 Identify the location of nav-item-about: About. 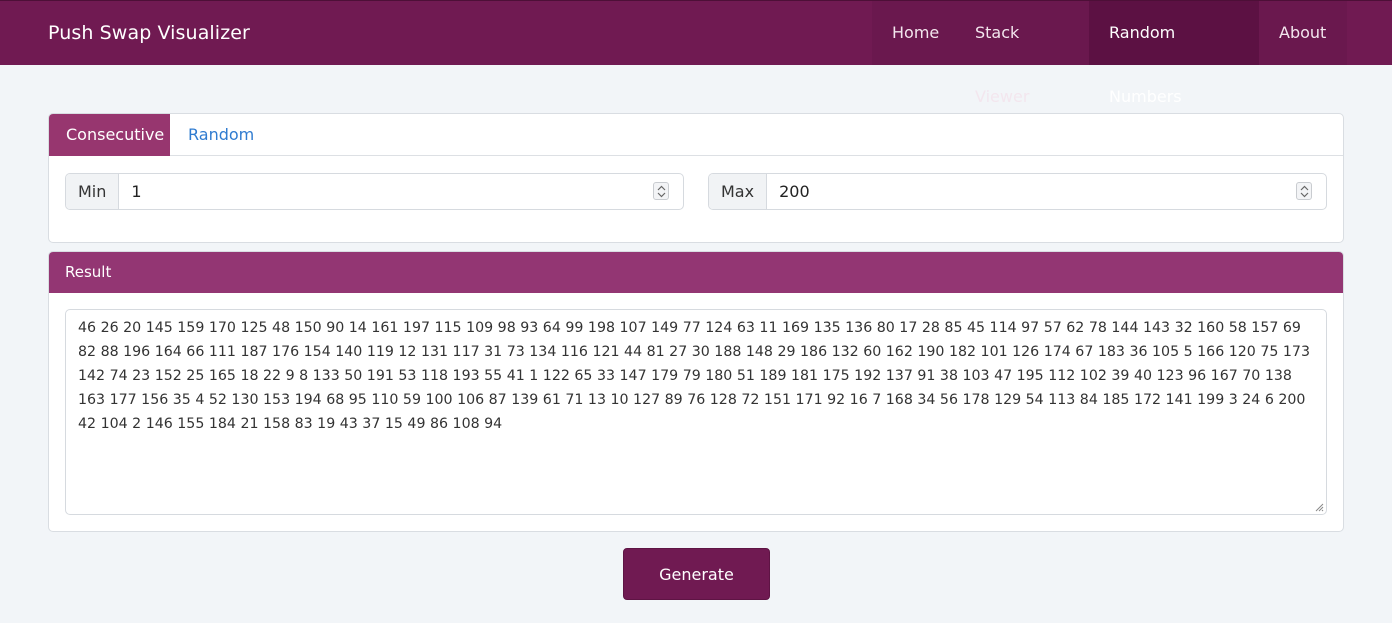
(1303, 33).